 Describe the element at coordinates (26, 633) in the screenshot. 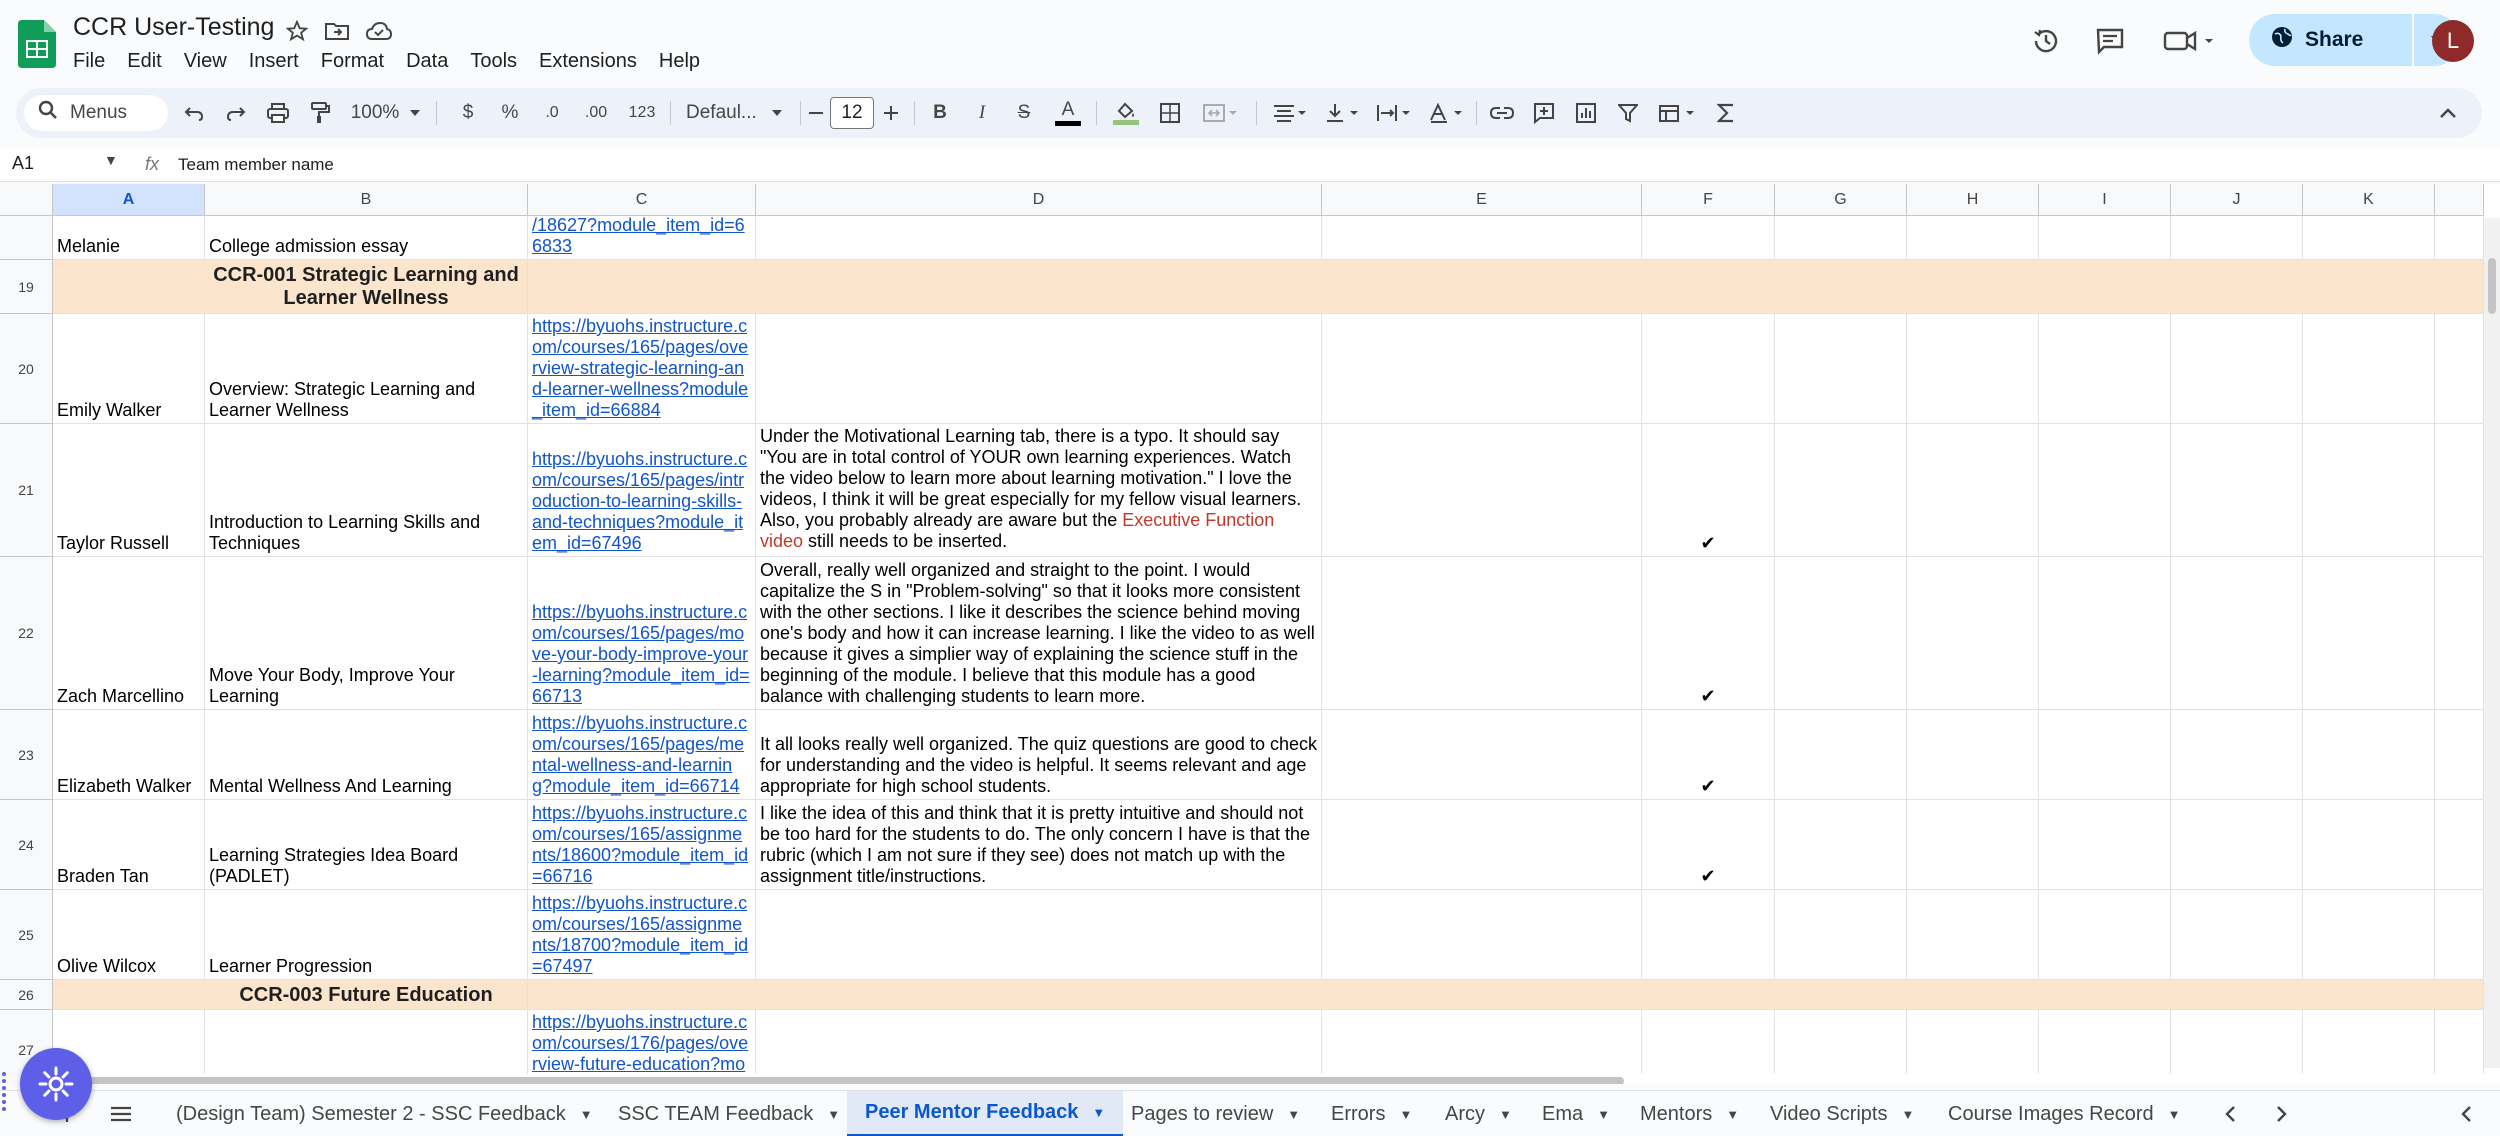

I see `row-header: 22` at that location.